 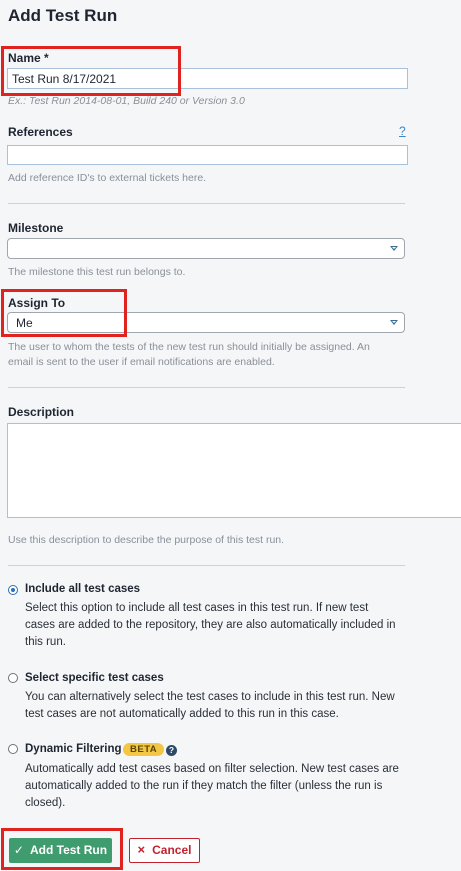 What do you see at coordinates (45, 803) in the screenshot?
I see `option-dynamic-filtering-desc-3: closed).` at bounding box center [45, 803].